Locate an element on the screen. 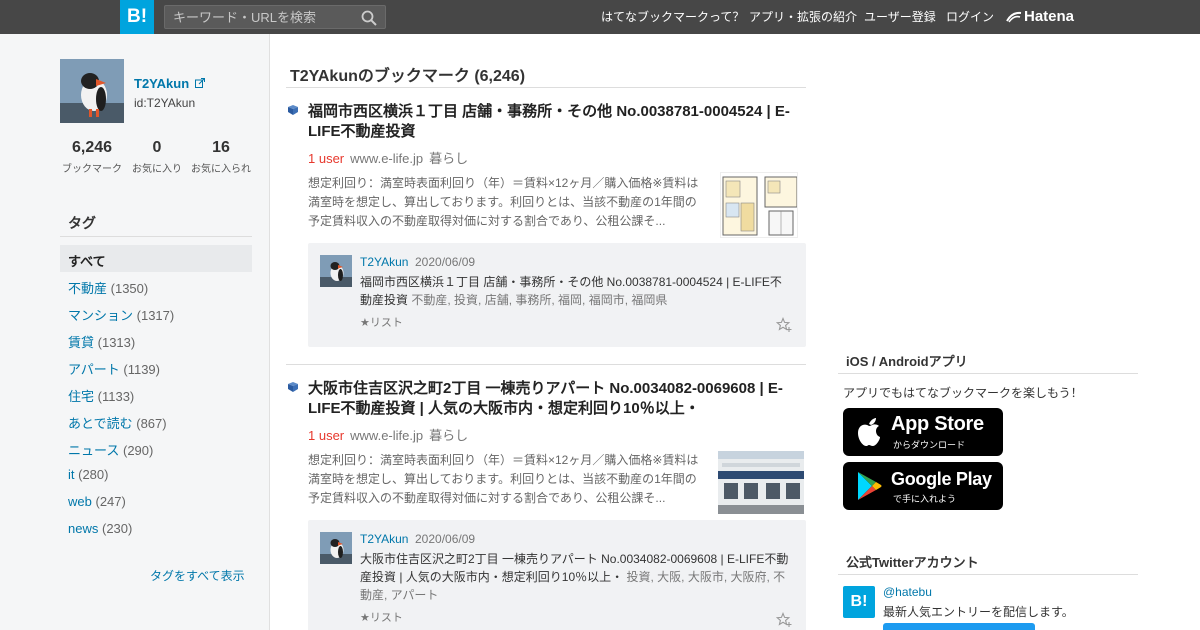 Image resolution: width=1200 pixels, height=630 pixels. page-title: T2YAkunのブックマーク (6,246) is located at coordinates (408, 76).